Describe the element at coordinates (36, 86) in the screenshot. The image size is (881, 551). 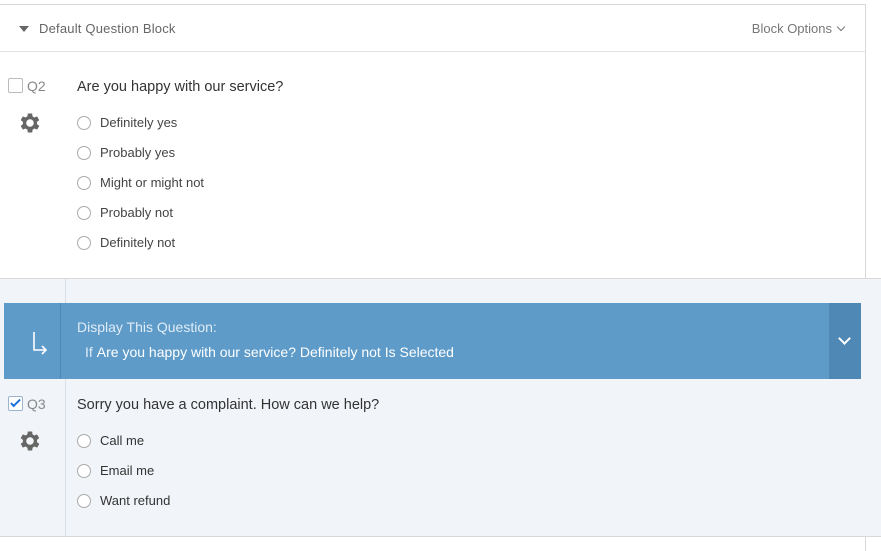
I see `question-number: Q2` at that location.